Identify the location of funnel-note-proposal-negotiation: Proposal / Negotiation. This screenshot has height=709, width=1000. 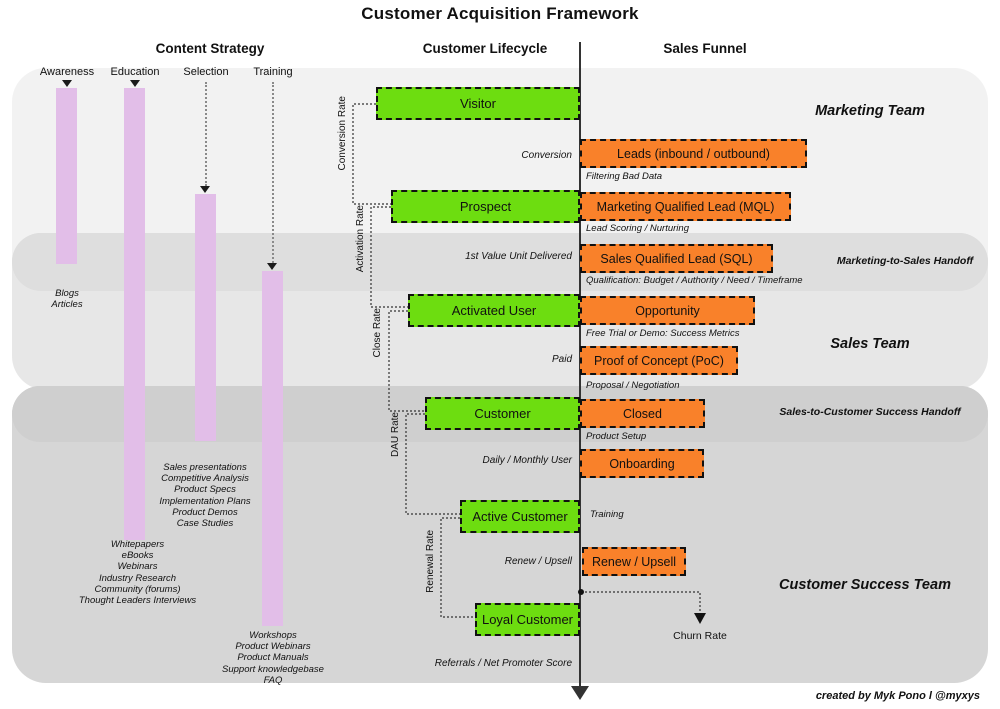
(633, 385).